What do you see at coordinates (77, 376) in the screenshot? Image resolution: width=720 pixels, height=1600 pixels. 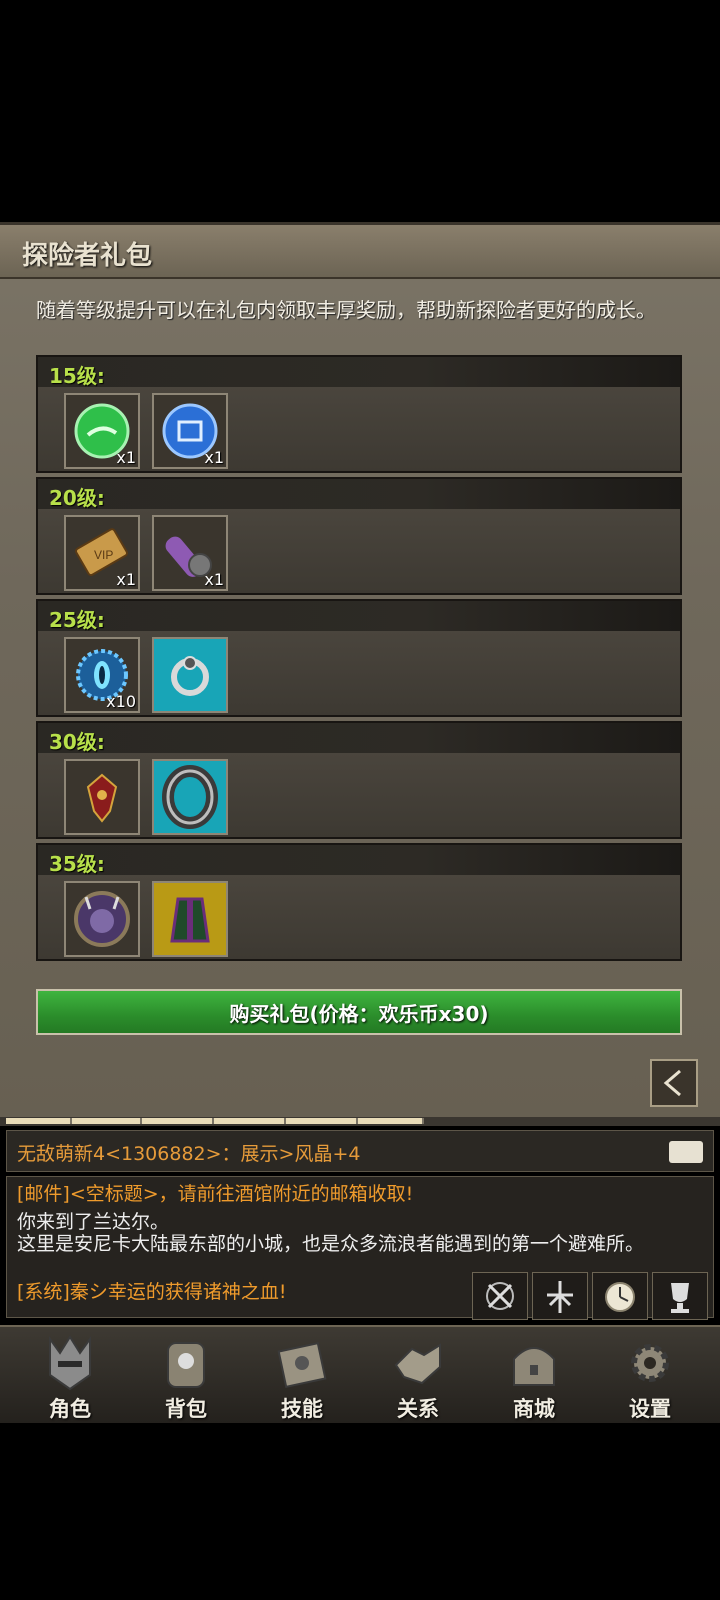 I see `tier-level-label: 15级:` at bounding box center [77, 376].